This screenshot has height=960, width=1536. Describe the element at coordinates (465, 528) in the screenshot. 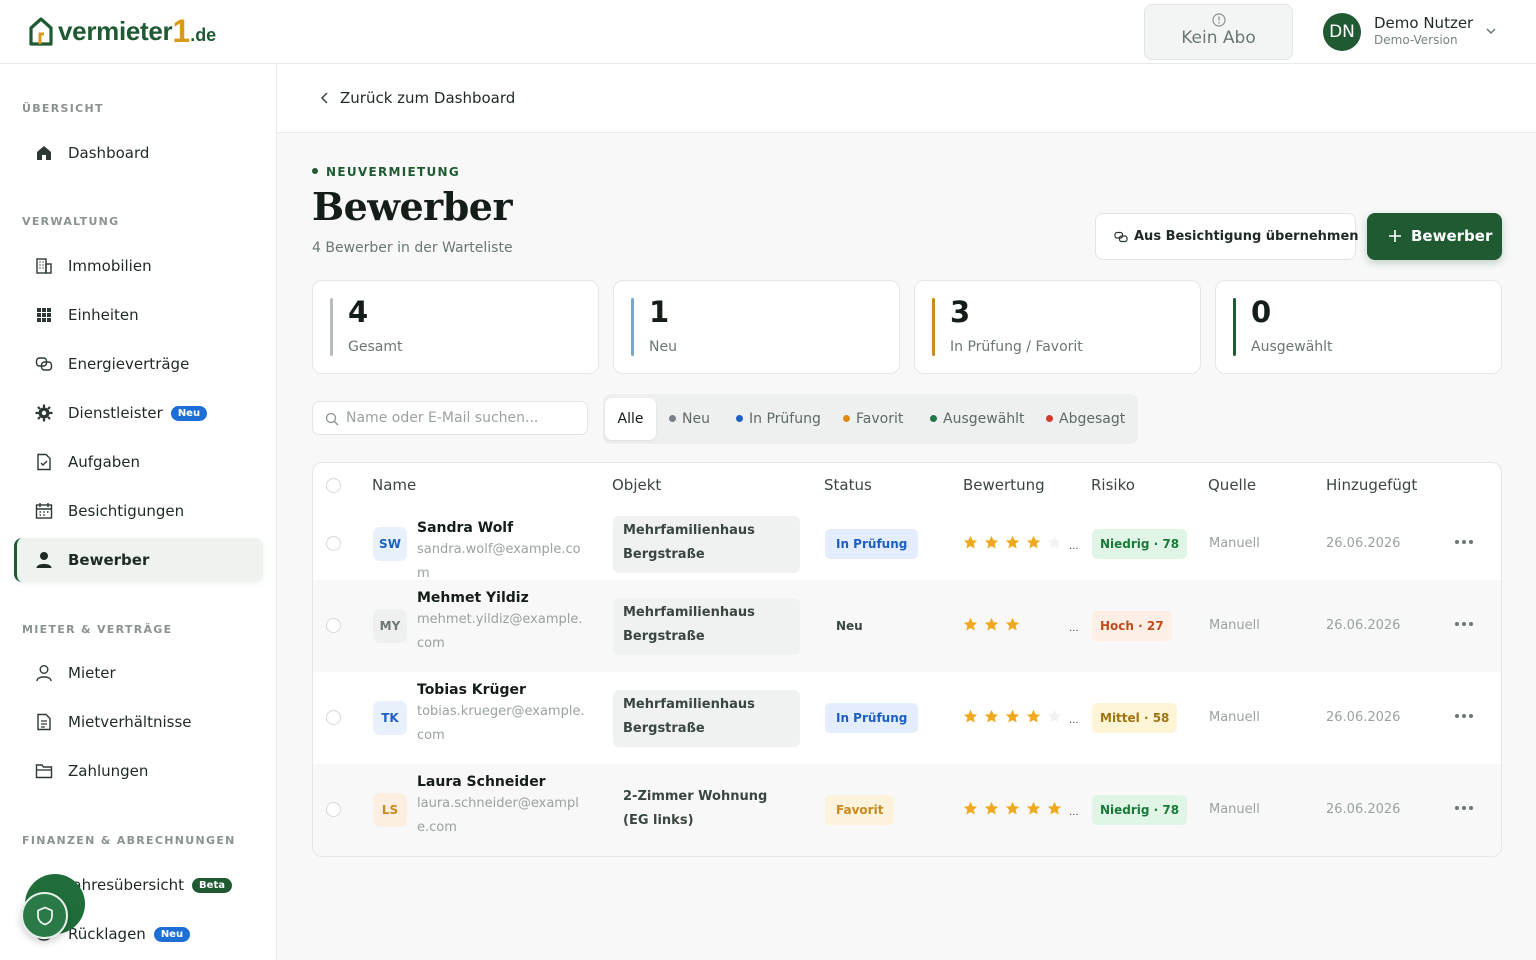

I see `applicant-name: Sandra Wolf` at that location.